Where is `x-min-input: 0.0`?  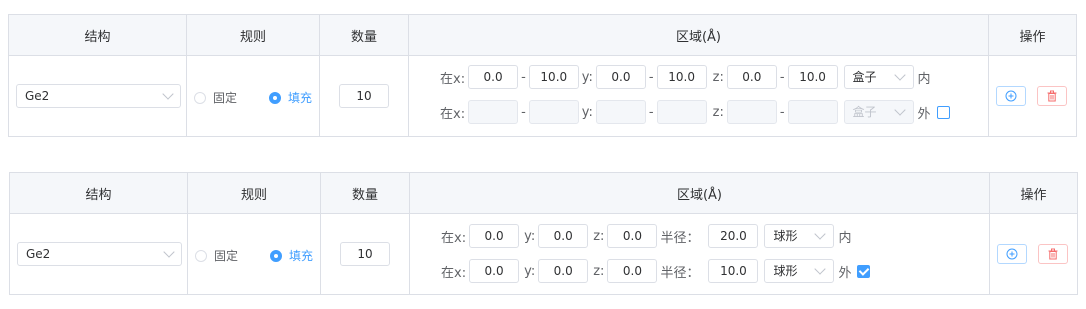 x-min-input: 0.0 is located at coordinates (493, 77).